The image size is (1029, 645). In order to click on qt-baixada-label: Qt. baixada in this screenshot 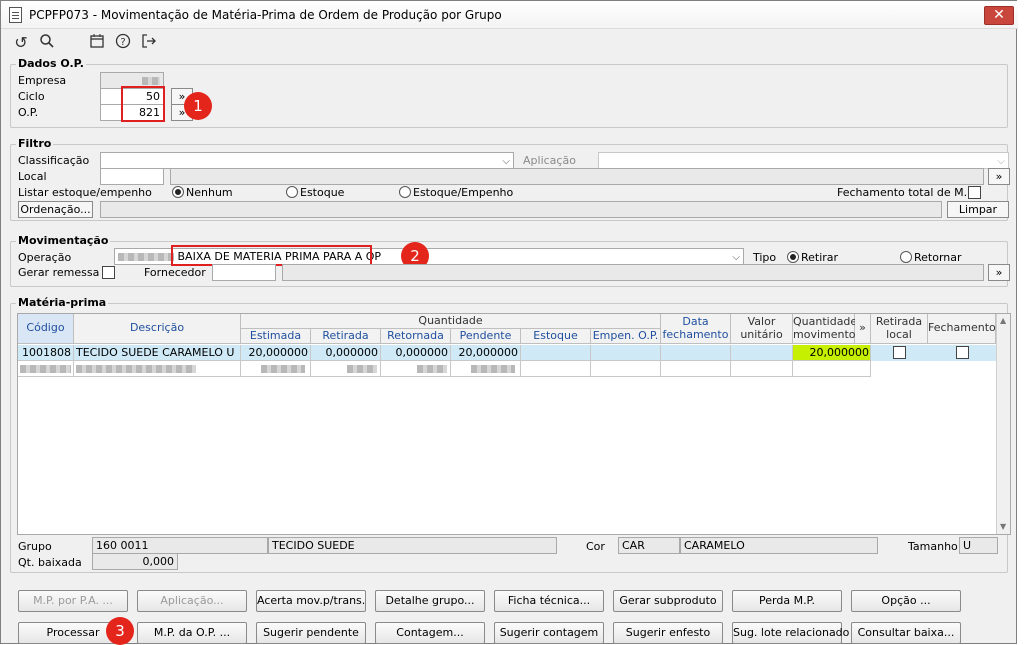, I will do `click(50, 562)`.